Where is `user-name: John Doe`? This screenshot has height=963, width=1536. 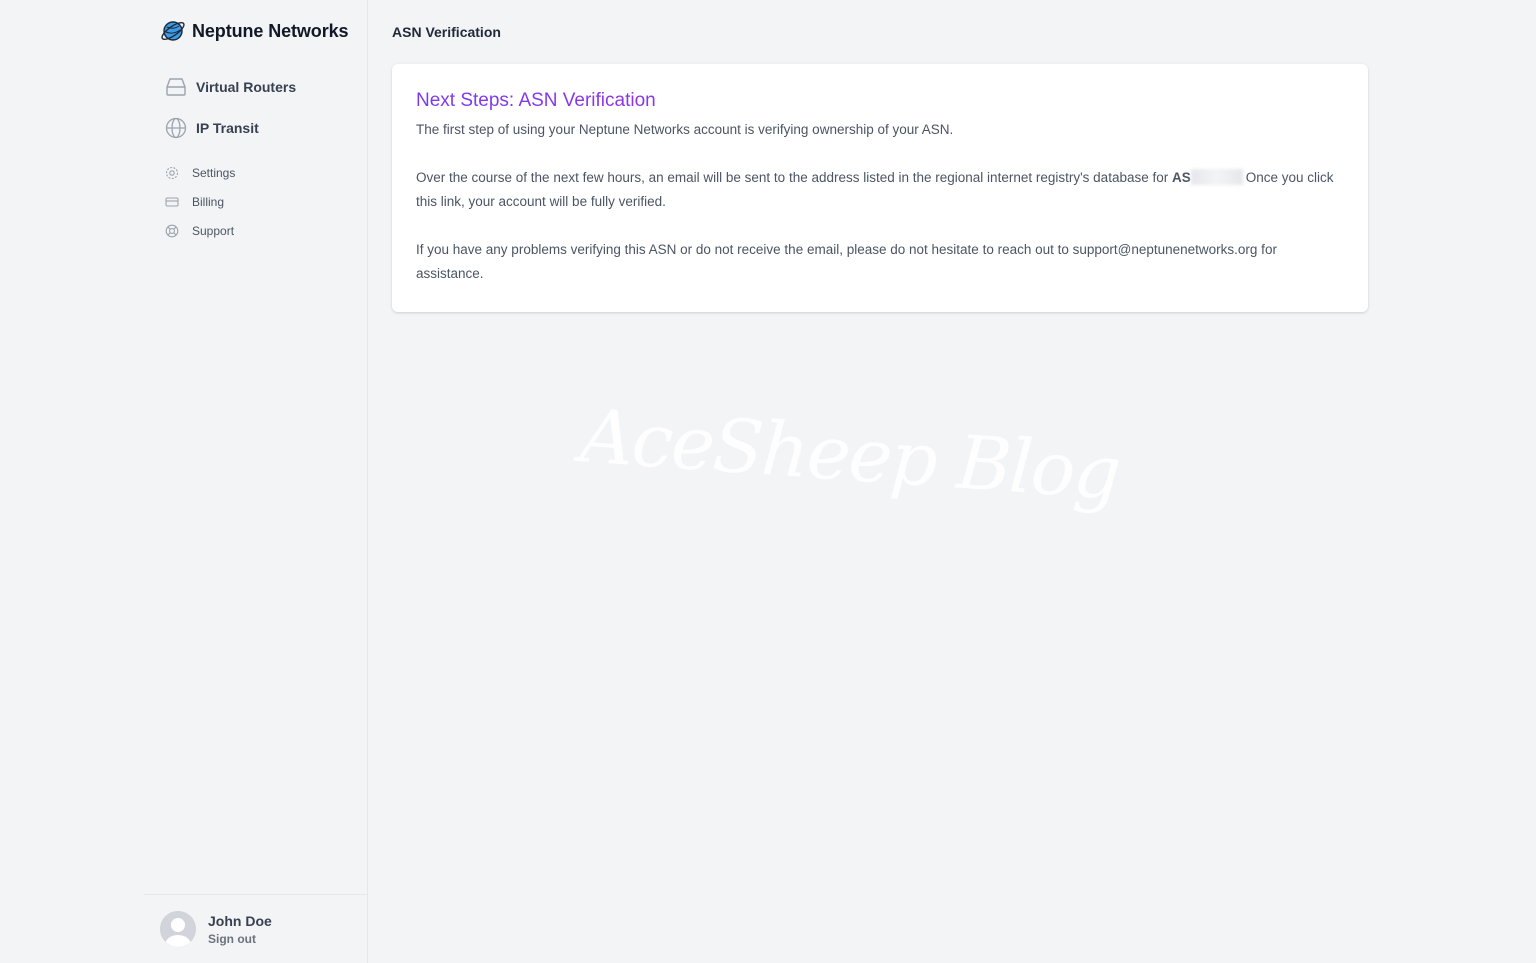
user-name: John Doe is located at coordinates (240, 920).